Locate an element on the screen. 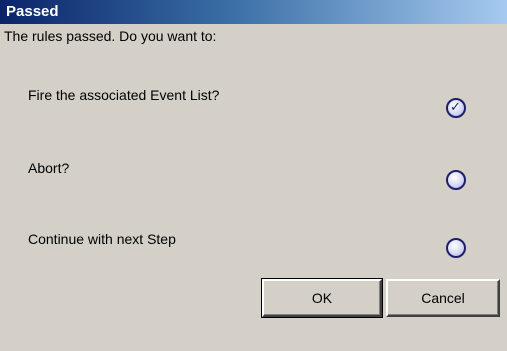 The height and width of the screenshot is (351, 507). prompt-text: The rules passed. Do you want to: is located at coordinates (110, 36).